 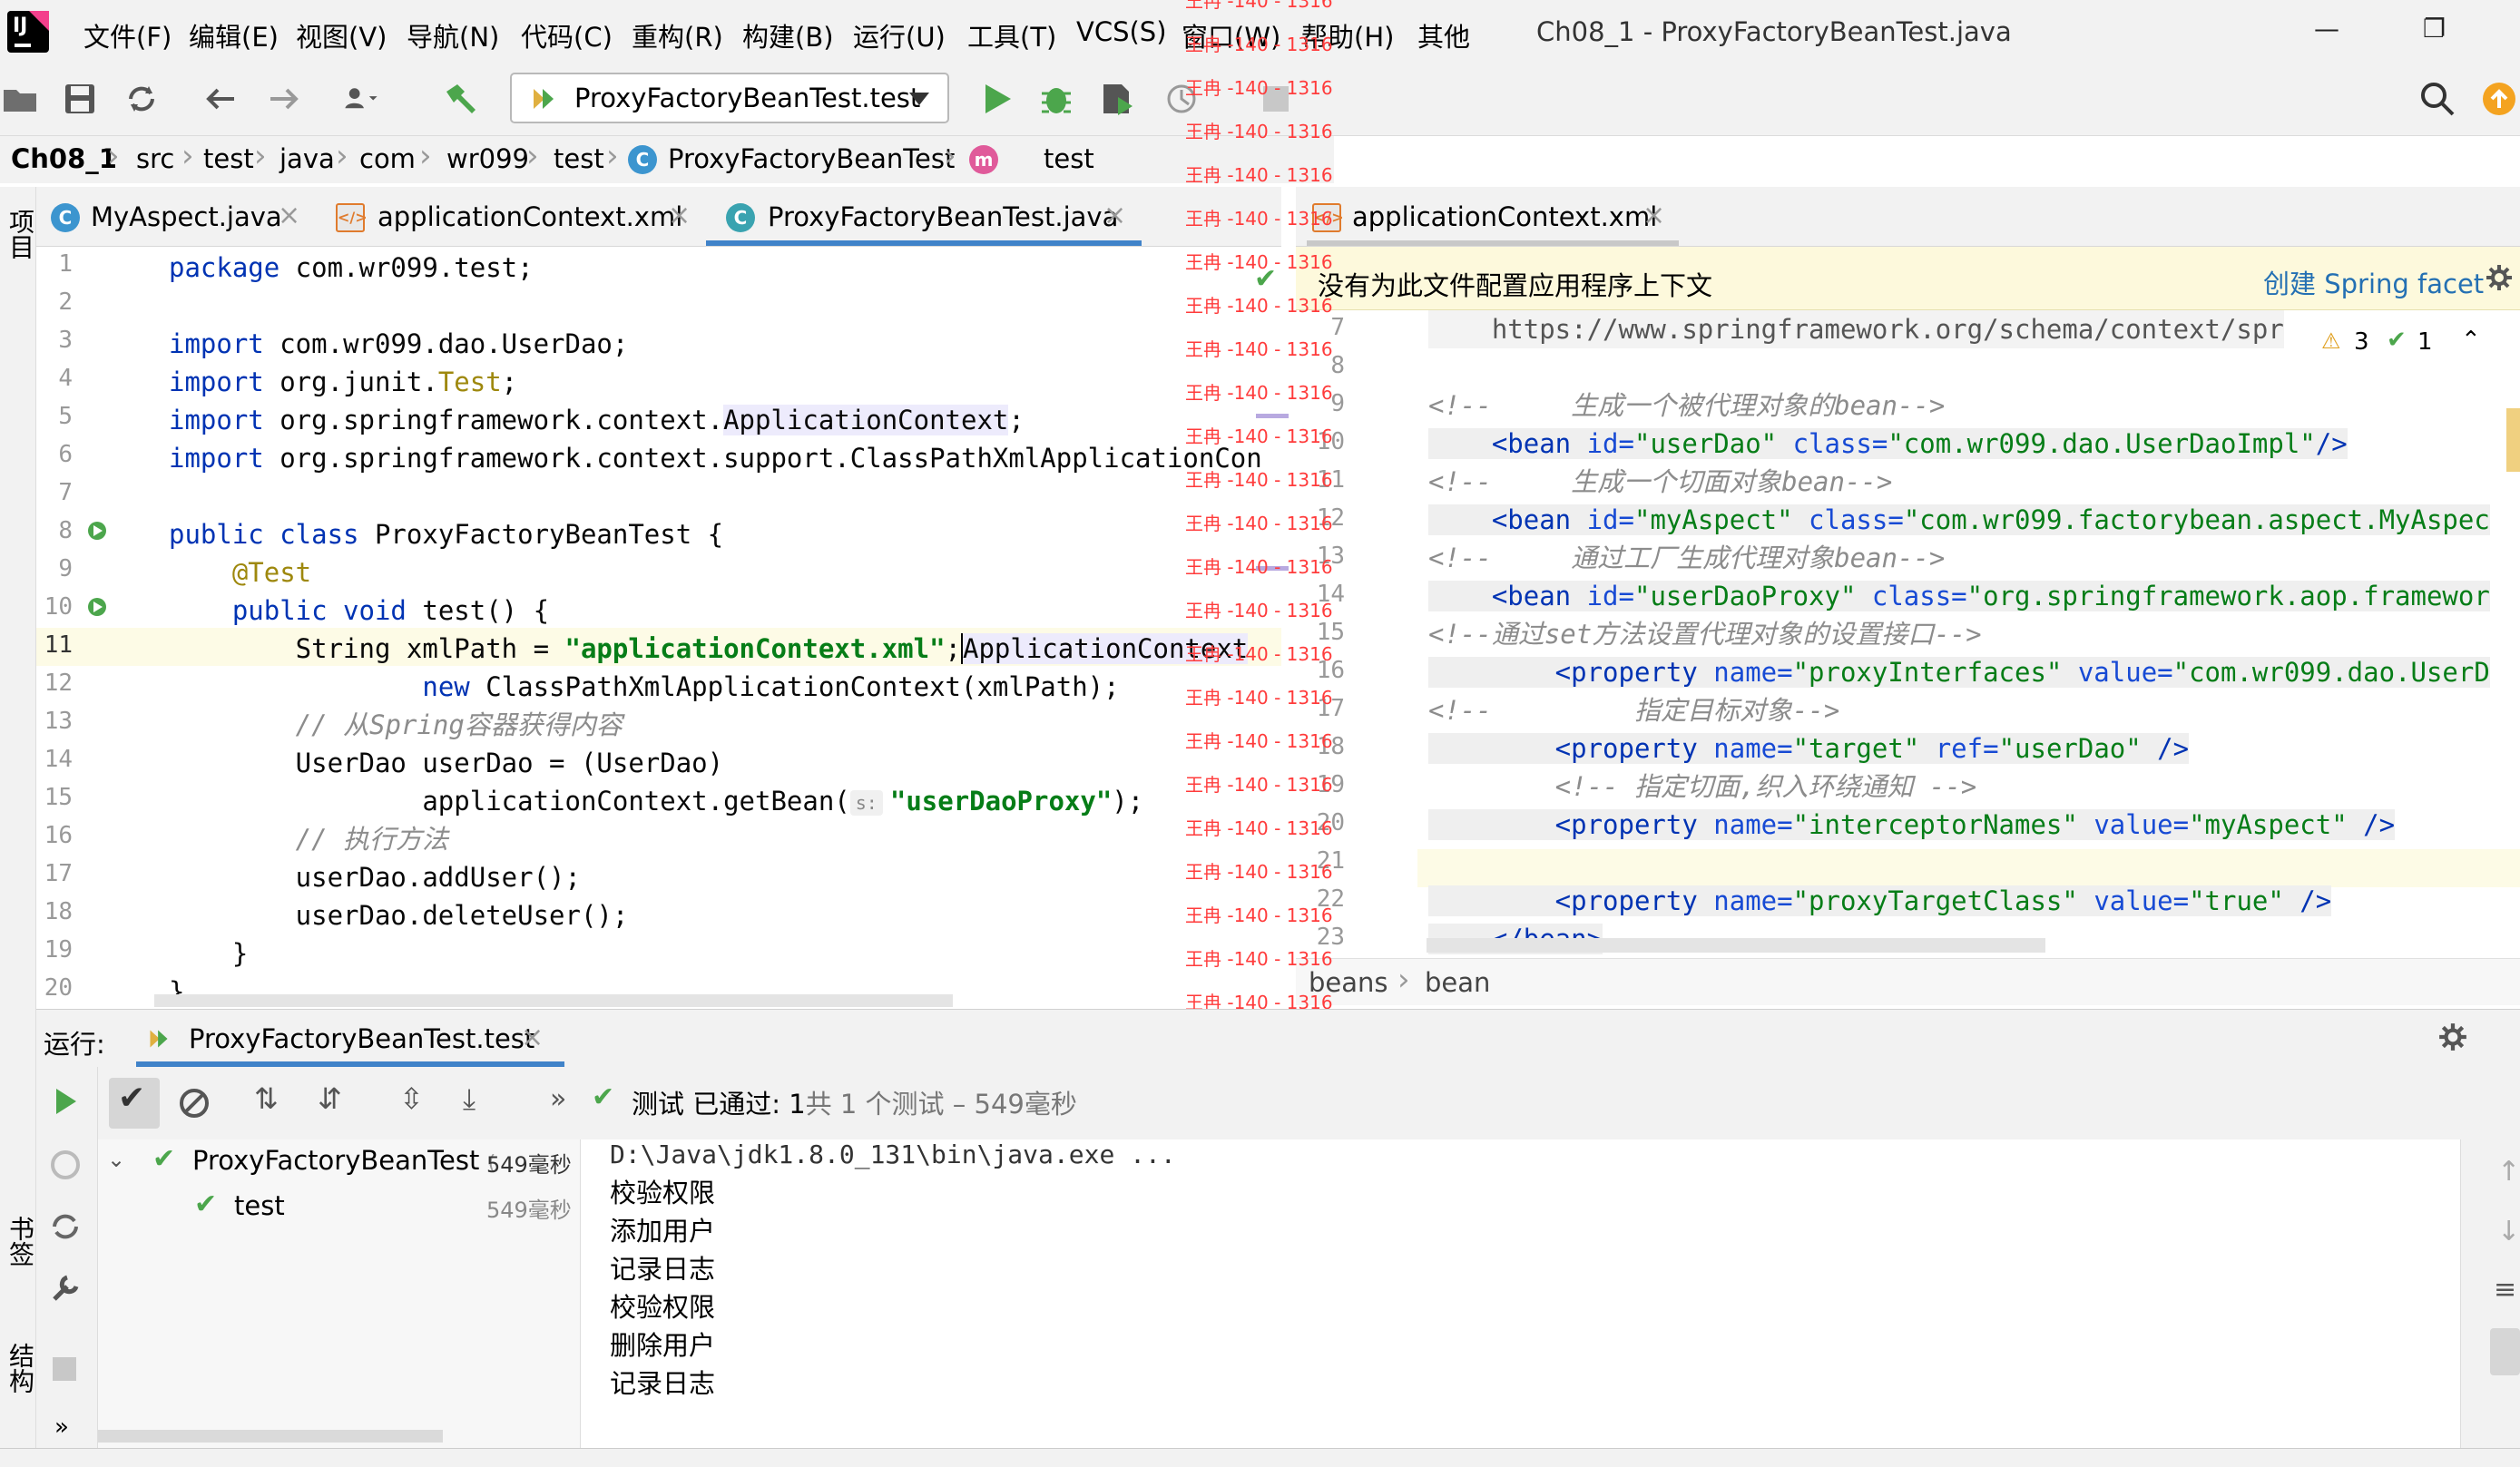 I want to click on tree-item-class: ProxyFactoryBeanTest (, so click(x=344, y=1160).